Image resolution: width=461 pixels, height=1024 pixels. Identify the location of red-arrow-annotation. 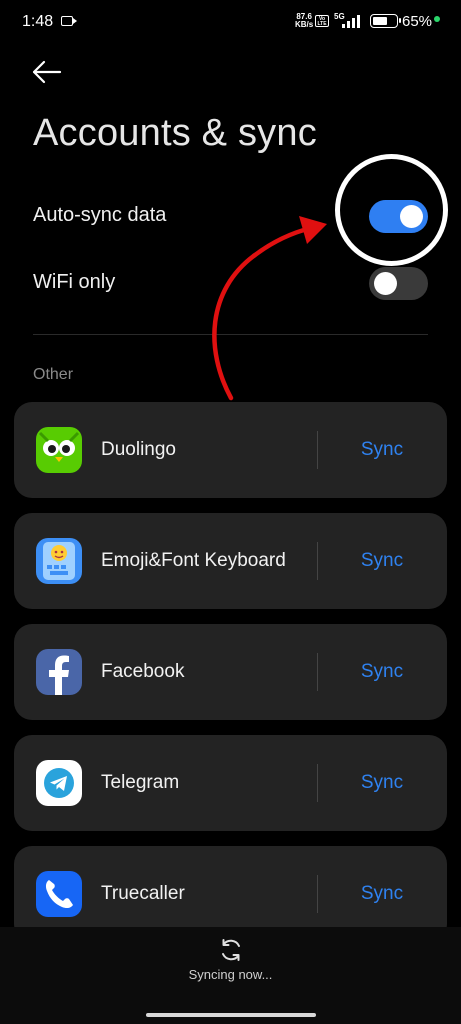
(269, 308).